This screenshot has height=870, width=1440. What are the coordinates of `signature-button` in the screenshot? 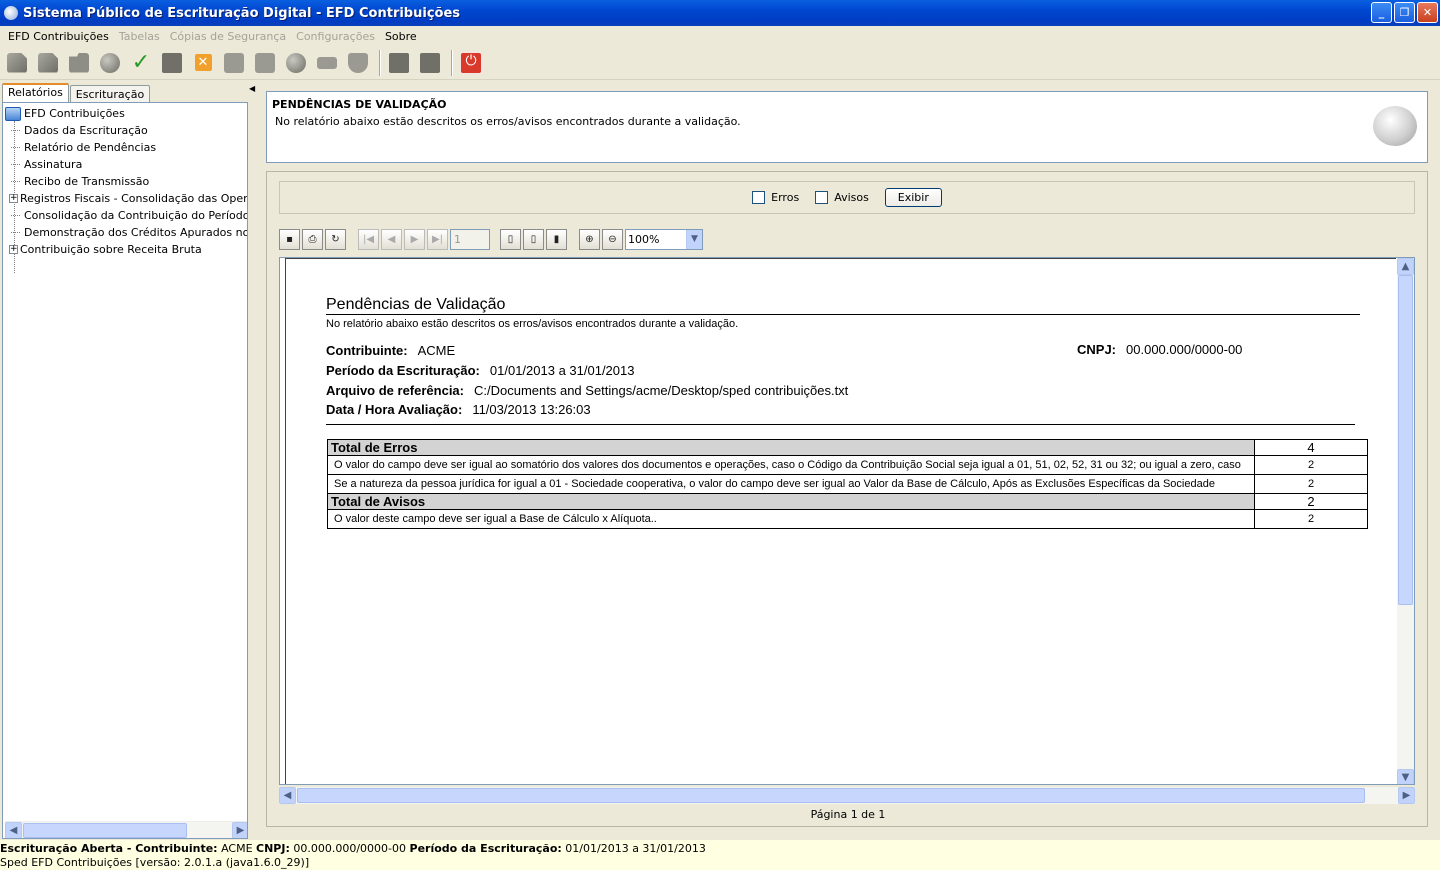 It's located at (234, 63).